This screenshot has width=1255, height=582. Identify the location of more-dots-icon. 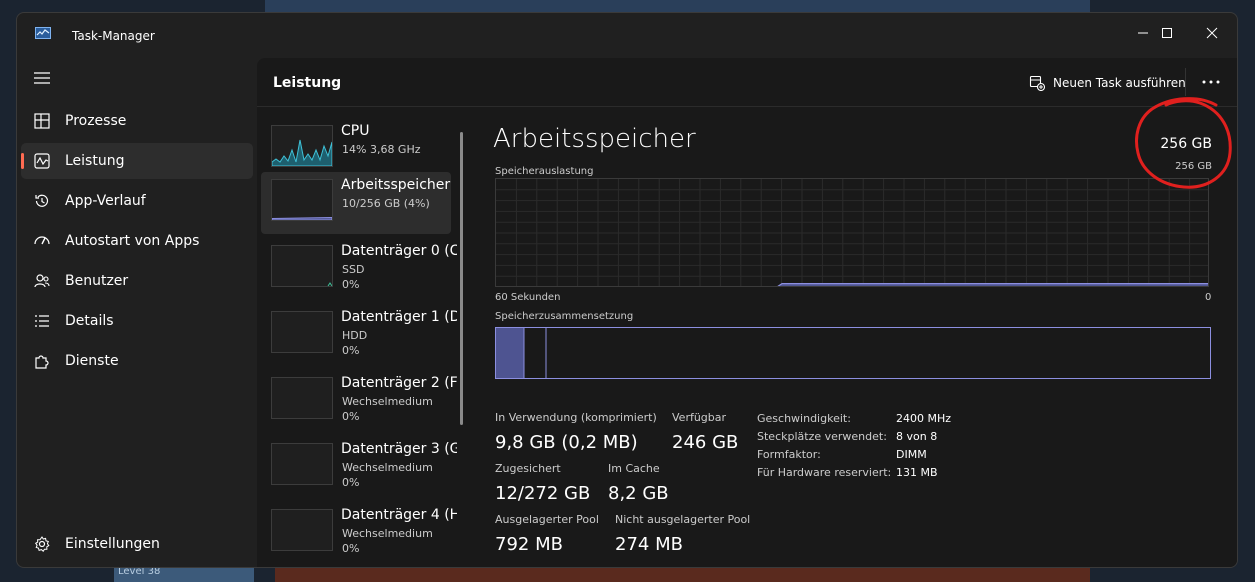
(1211, 82).